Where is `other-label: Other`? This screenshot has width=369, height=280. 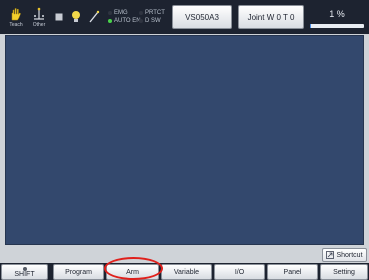 other-label: Other is located at coordinates (39, 24).